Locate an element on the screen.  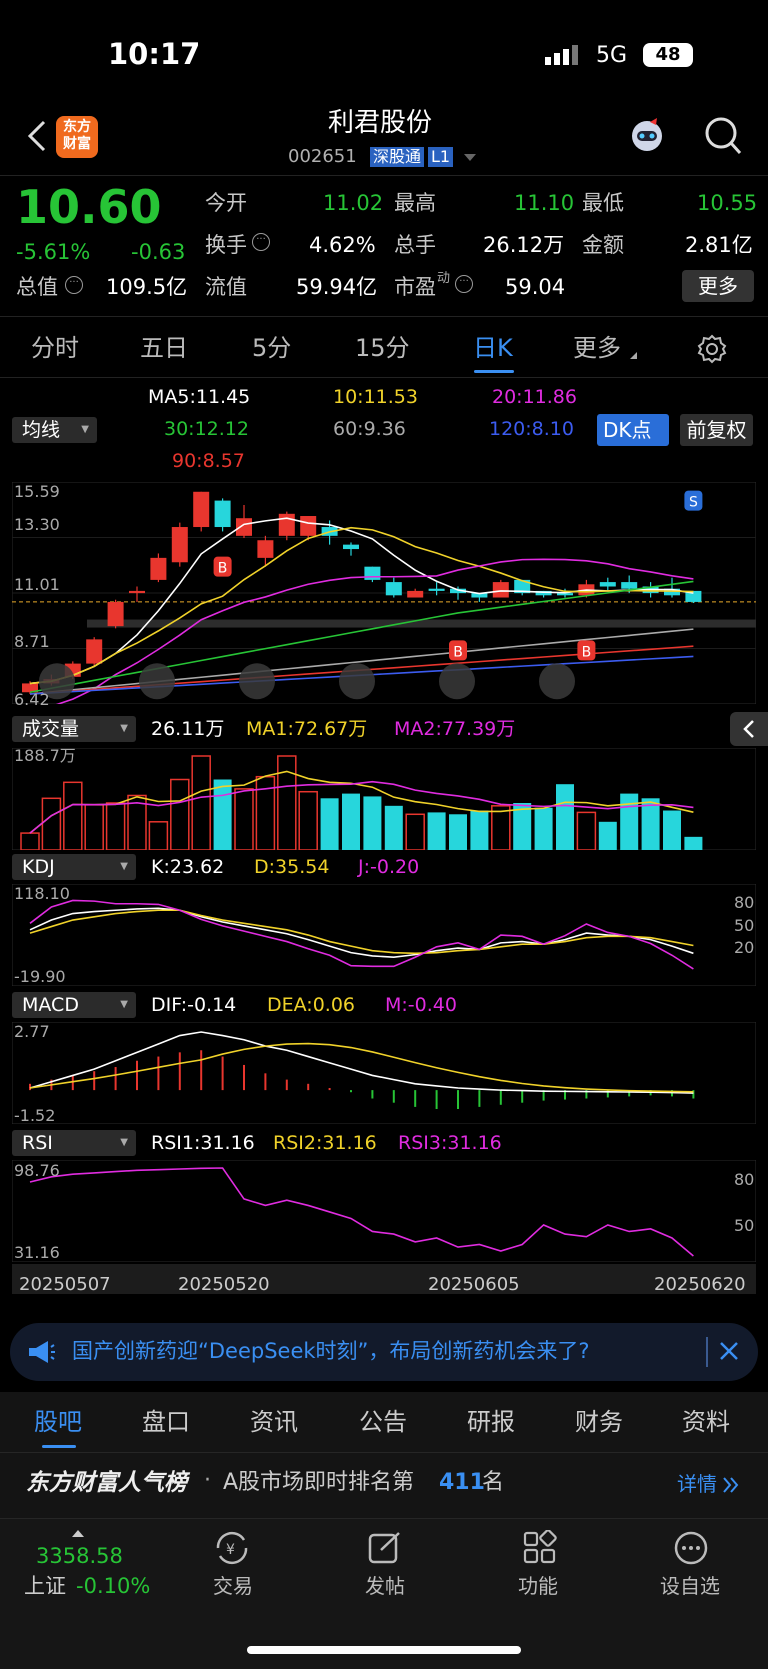
macd-selector: MACD ▼ is located at coordinates (74, 1005).